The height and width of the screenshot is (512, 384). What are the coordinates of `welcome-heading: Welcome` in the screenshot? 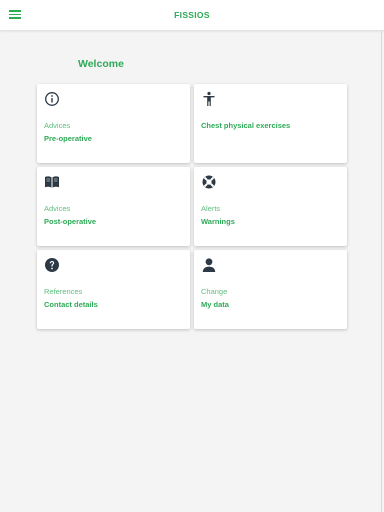 It's located at (101, 64).